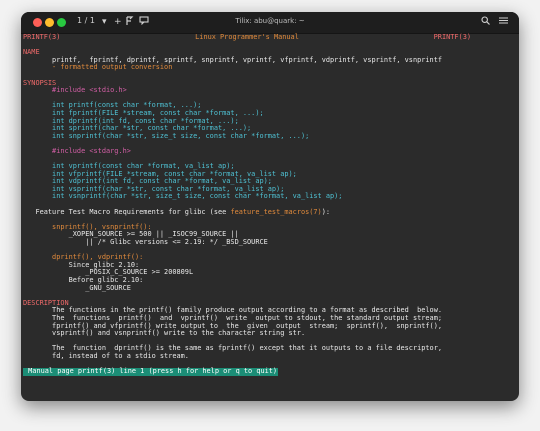 The image size is (540, 431). I want to click on include-line: #include <stdio.h>, so click(75, 90).